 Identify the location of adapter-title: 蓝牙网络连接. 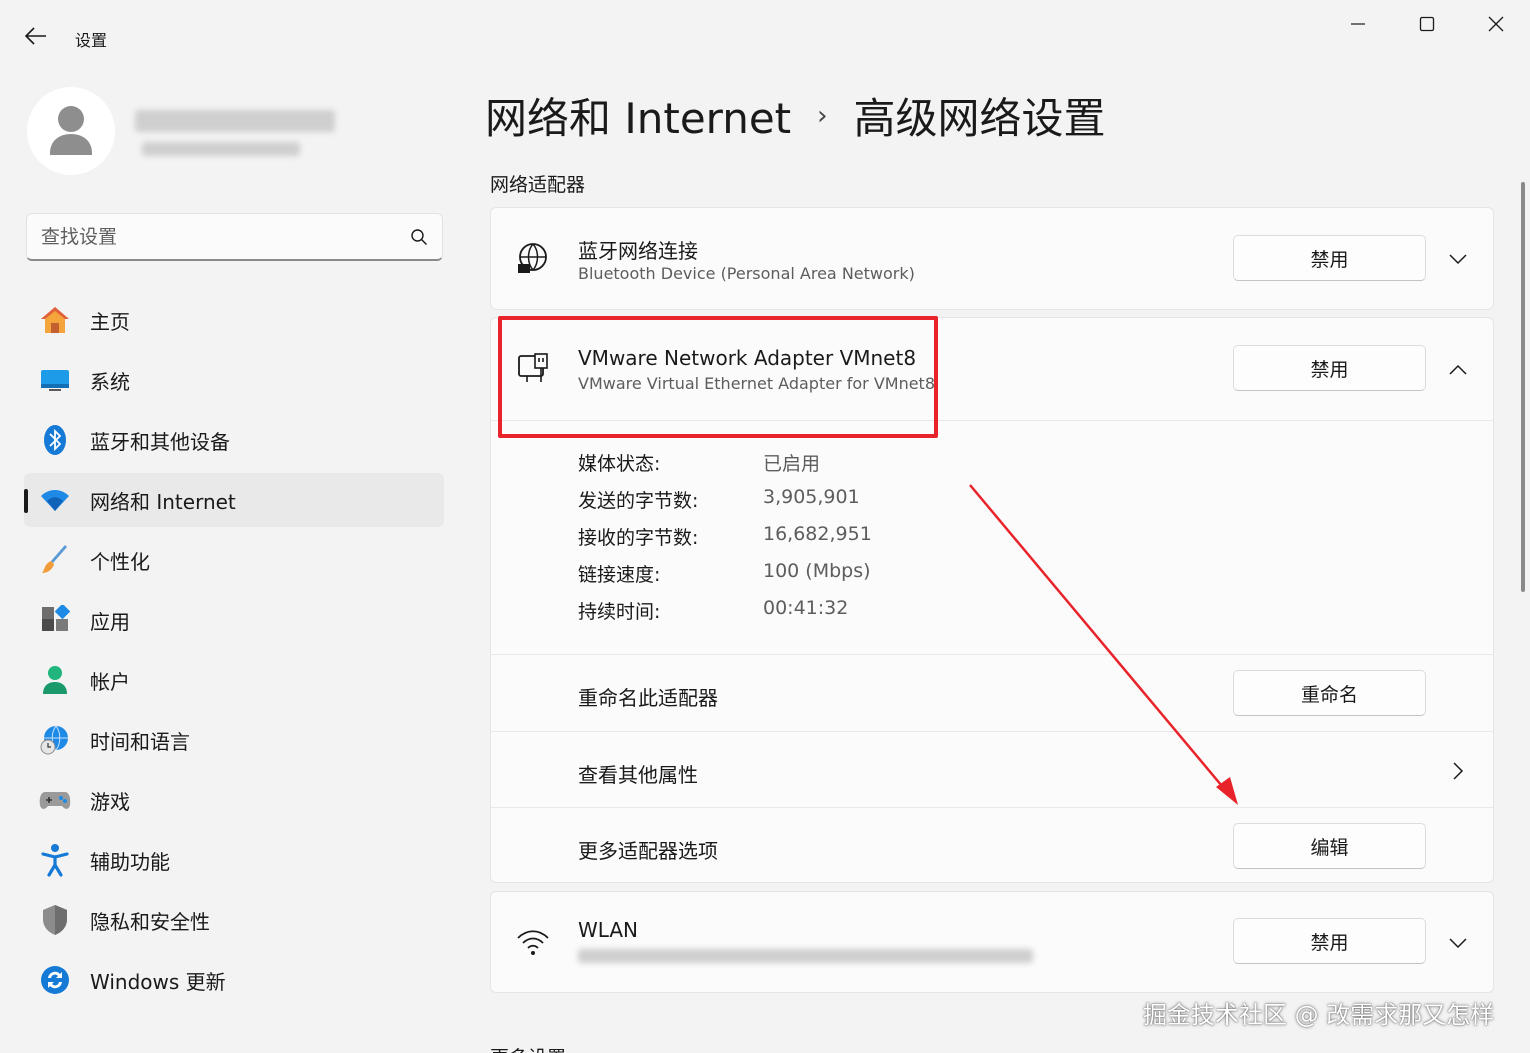
(638, 251).